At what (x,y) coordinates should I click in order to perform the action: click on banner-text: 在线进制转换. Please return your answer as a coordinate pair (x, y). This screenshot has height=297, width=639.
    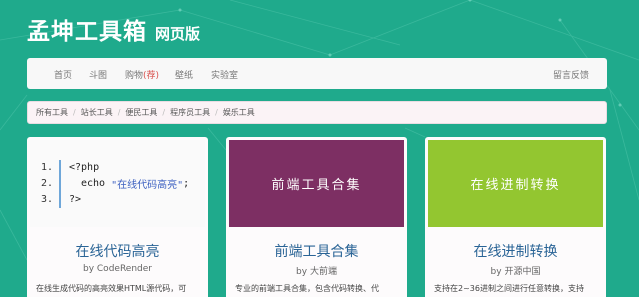
    Looking at the image, I should click on (515, 185).